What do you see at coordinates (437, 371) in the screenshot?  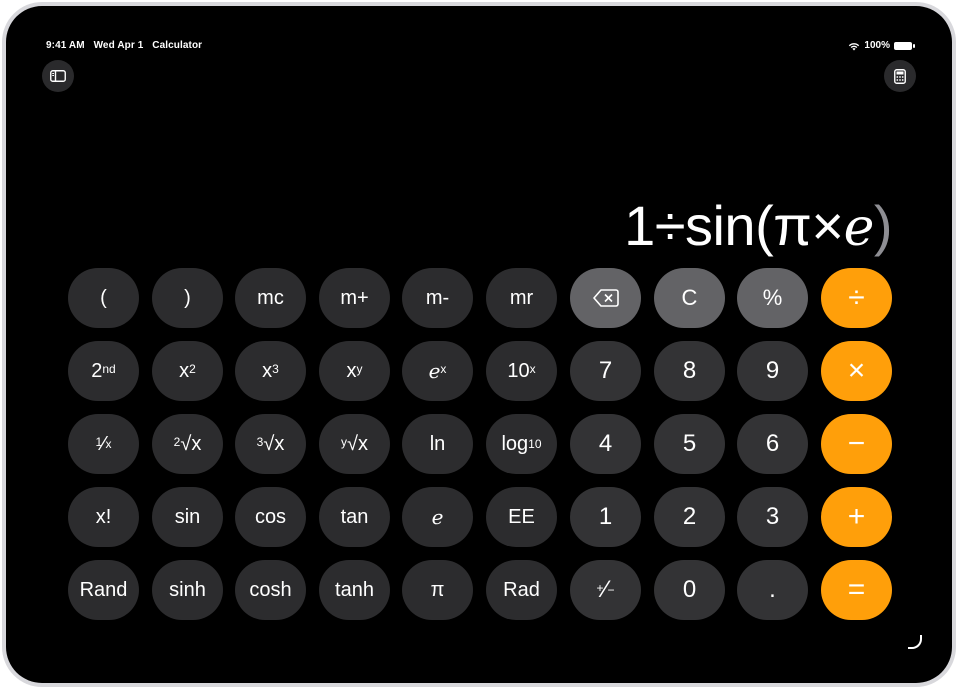 I see `e-power-x-key: ex` at bounding box center [437, 371].